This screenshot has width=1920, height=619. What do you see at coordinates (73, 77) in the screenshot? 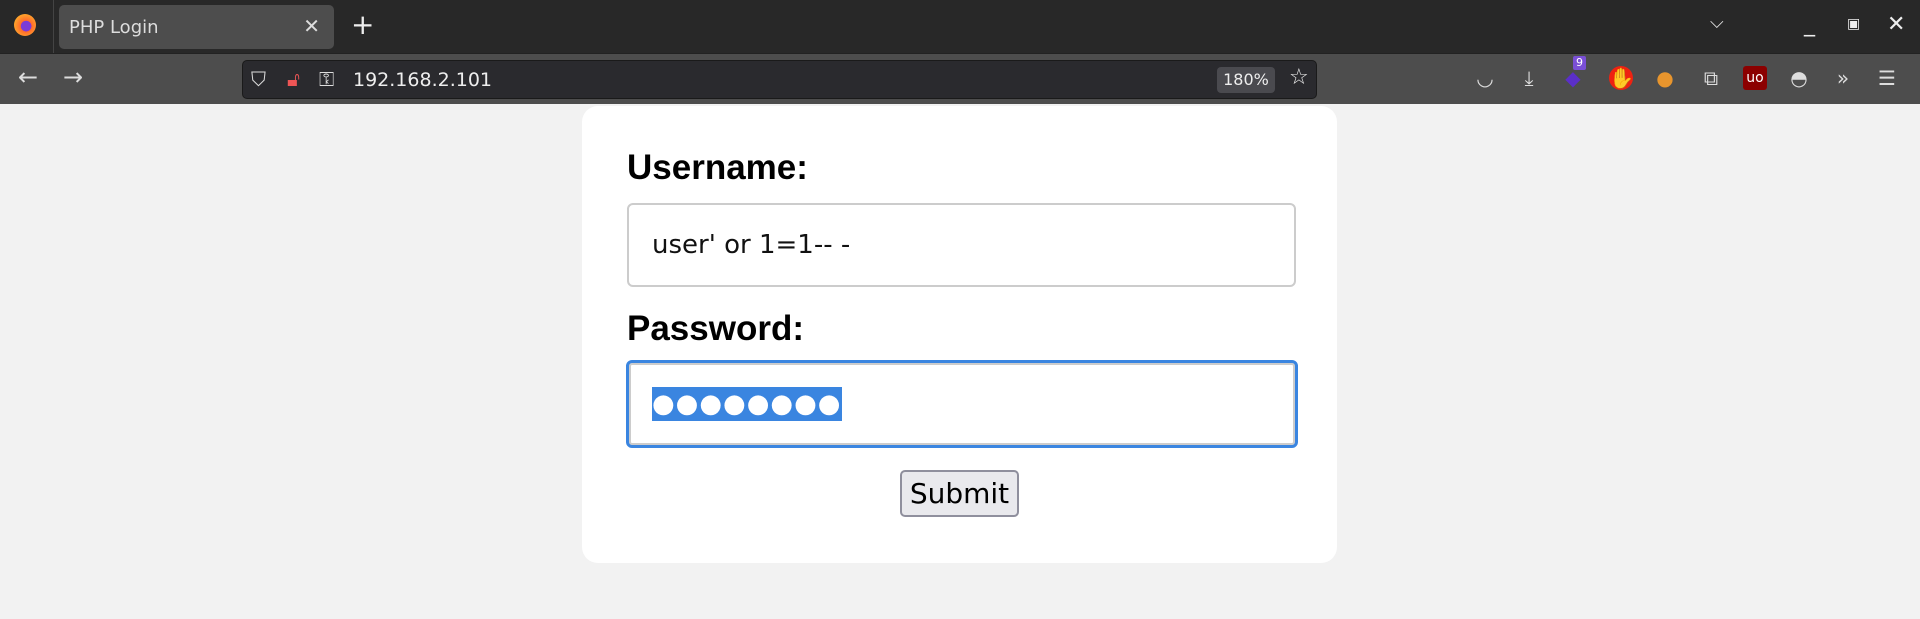
I see `forward-icon: →` at bounding box center [73, 77].